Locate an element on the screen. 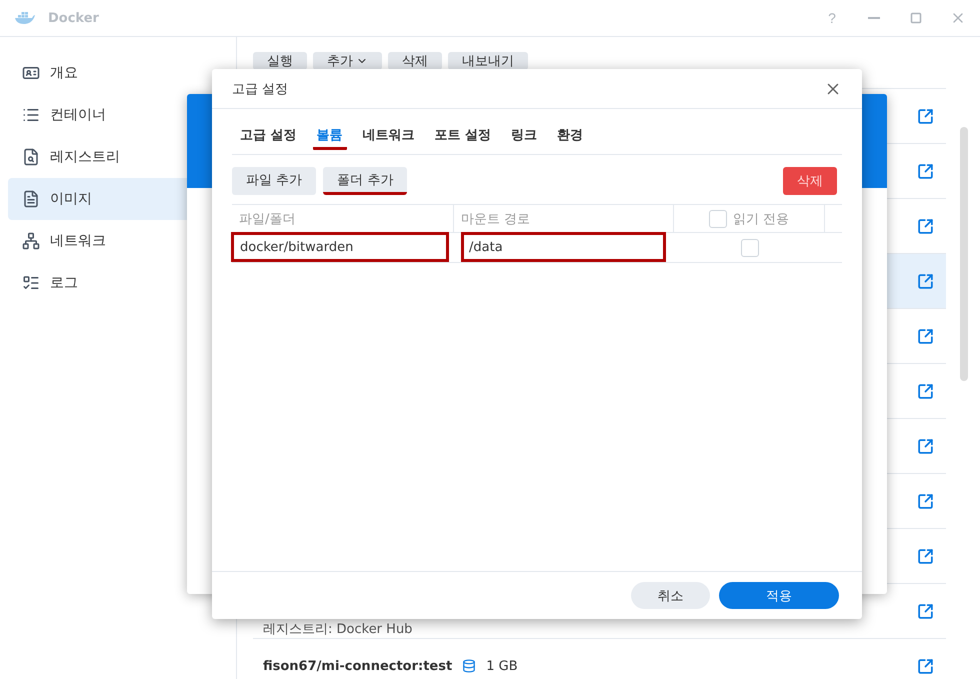 The width and height of the screenshot is (980, 679). sidebar-label: 개요 is located at coordinates (64, 73).